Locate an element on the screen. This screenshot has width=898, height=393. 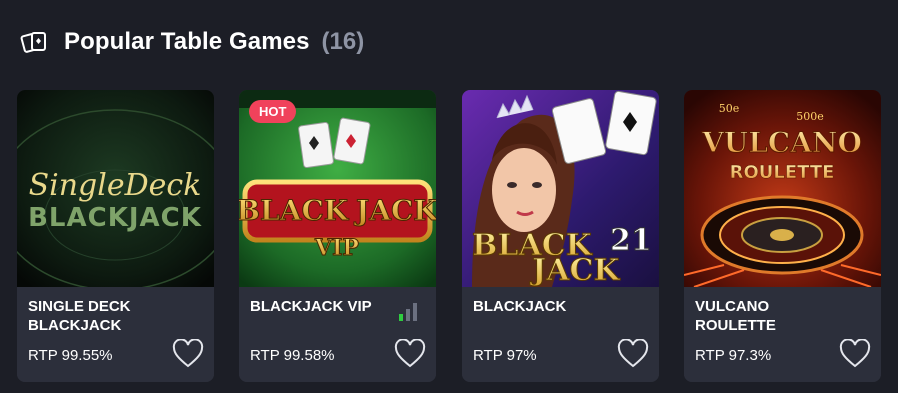
game-name: BLACKJACK is located at coordinates (548, 306).